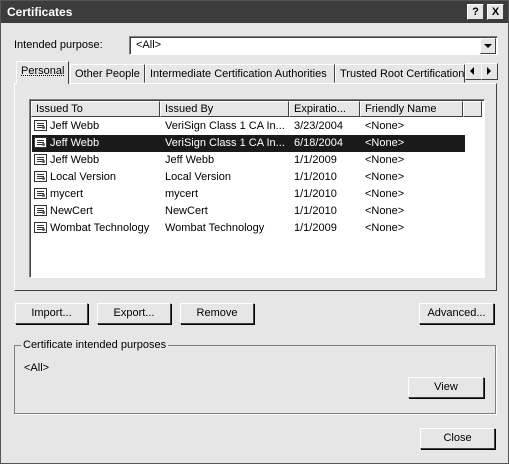 The width and height of the screenshot is (509, 464). I want to click on purposes-value: <All>, so click(37, 368).